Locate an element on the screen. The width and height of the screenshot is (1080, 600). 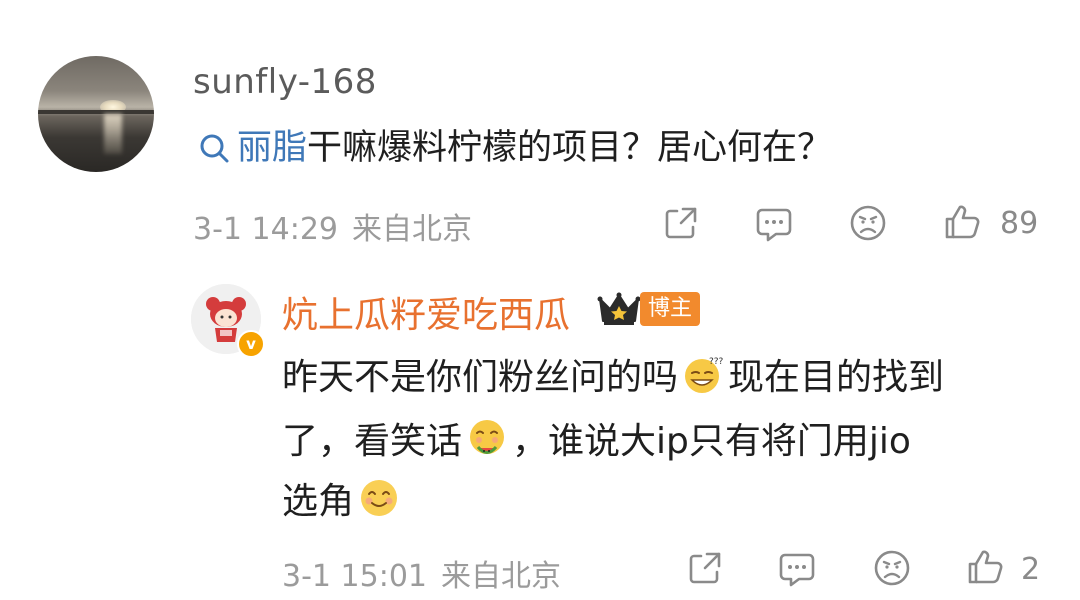
avatar-water-glint is located at coordinates (113, 134).